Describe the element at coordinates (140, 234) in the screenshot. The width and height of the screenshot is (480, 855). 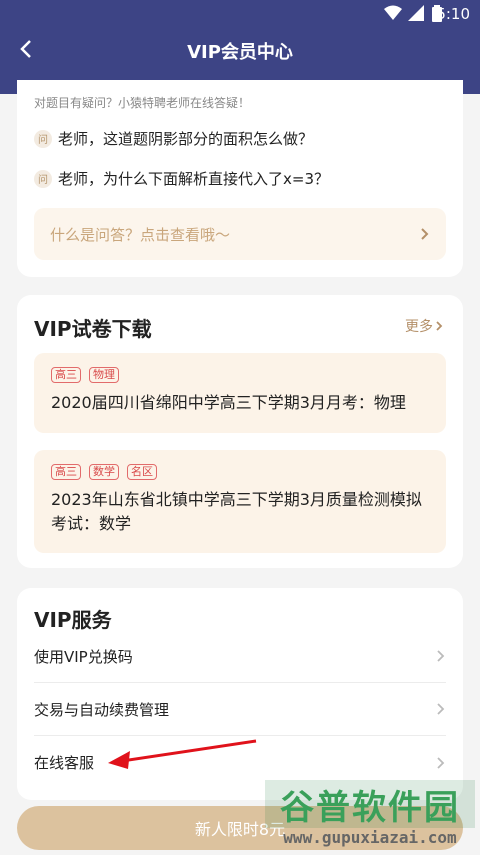
I see `qa-link-text: 什么是问答？点击查看哦～` at that location.